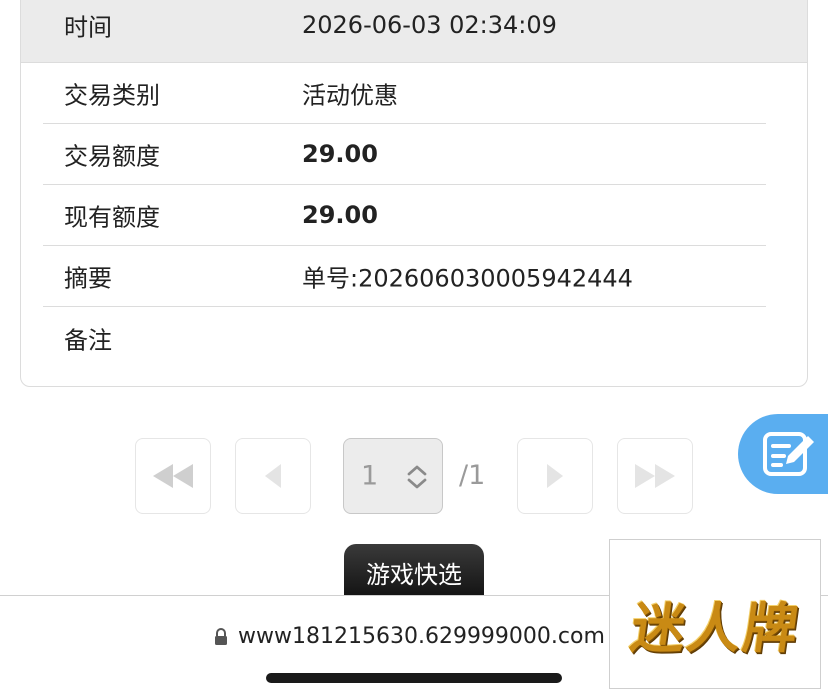 The height and width of the screenshot is (700, 828). I want to click on first-page-icon, so click(173, 476).